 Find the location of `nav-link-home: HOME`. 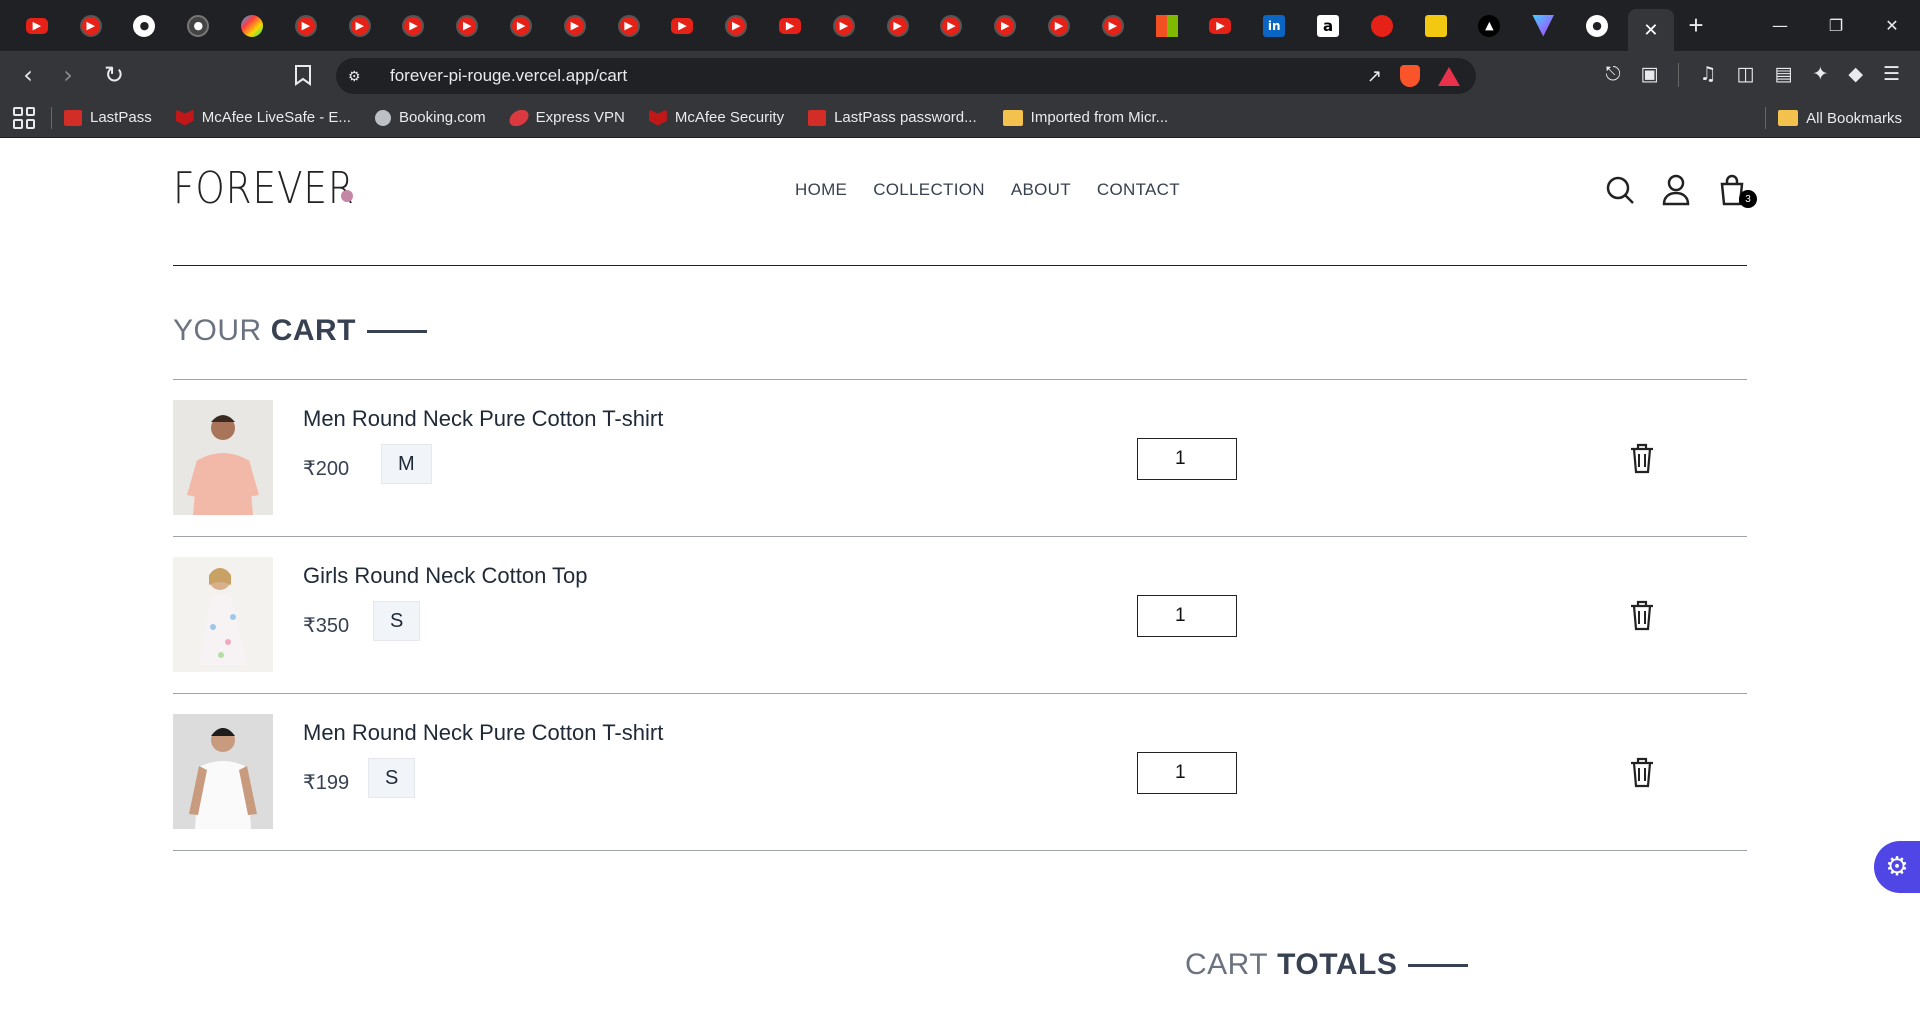

nav-link-home: HOME is located at coordinates (821, 190).